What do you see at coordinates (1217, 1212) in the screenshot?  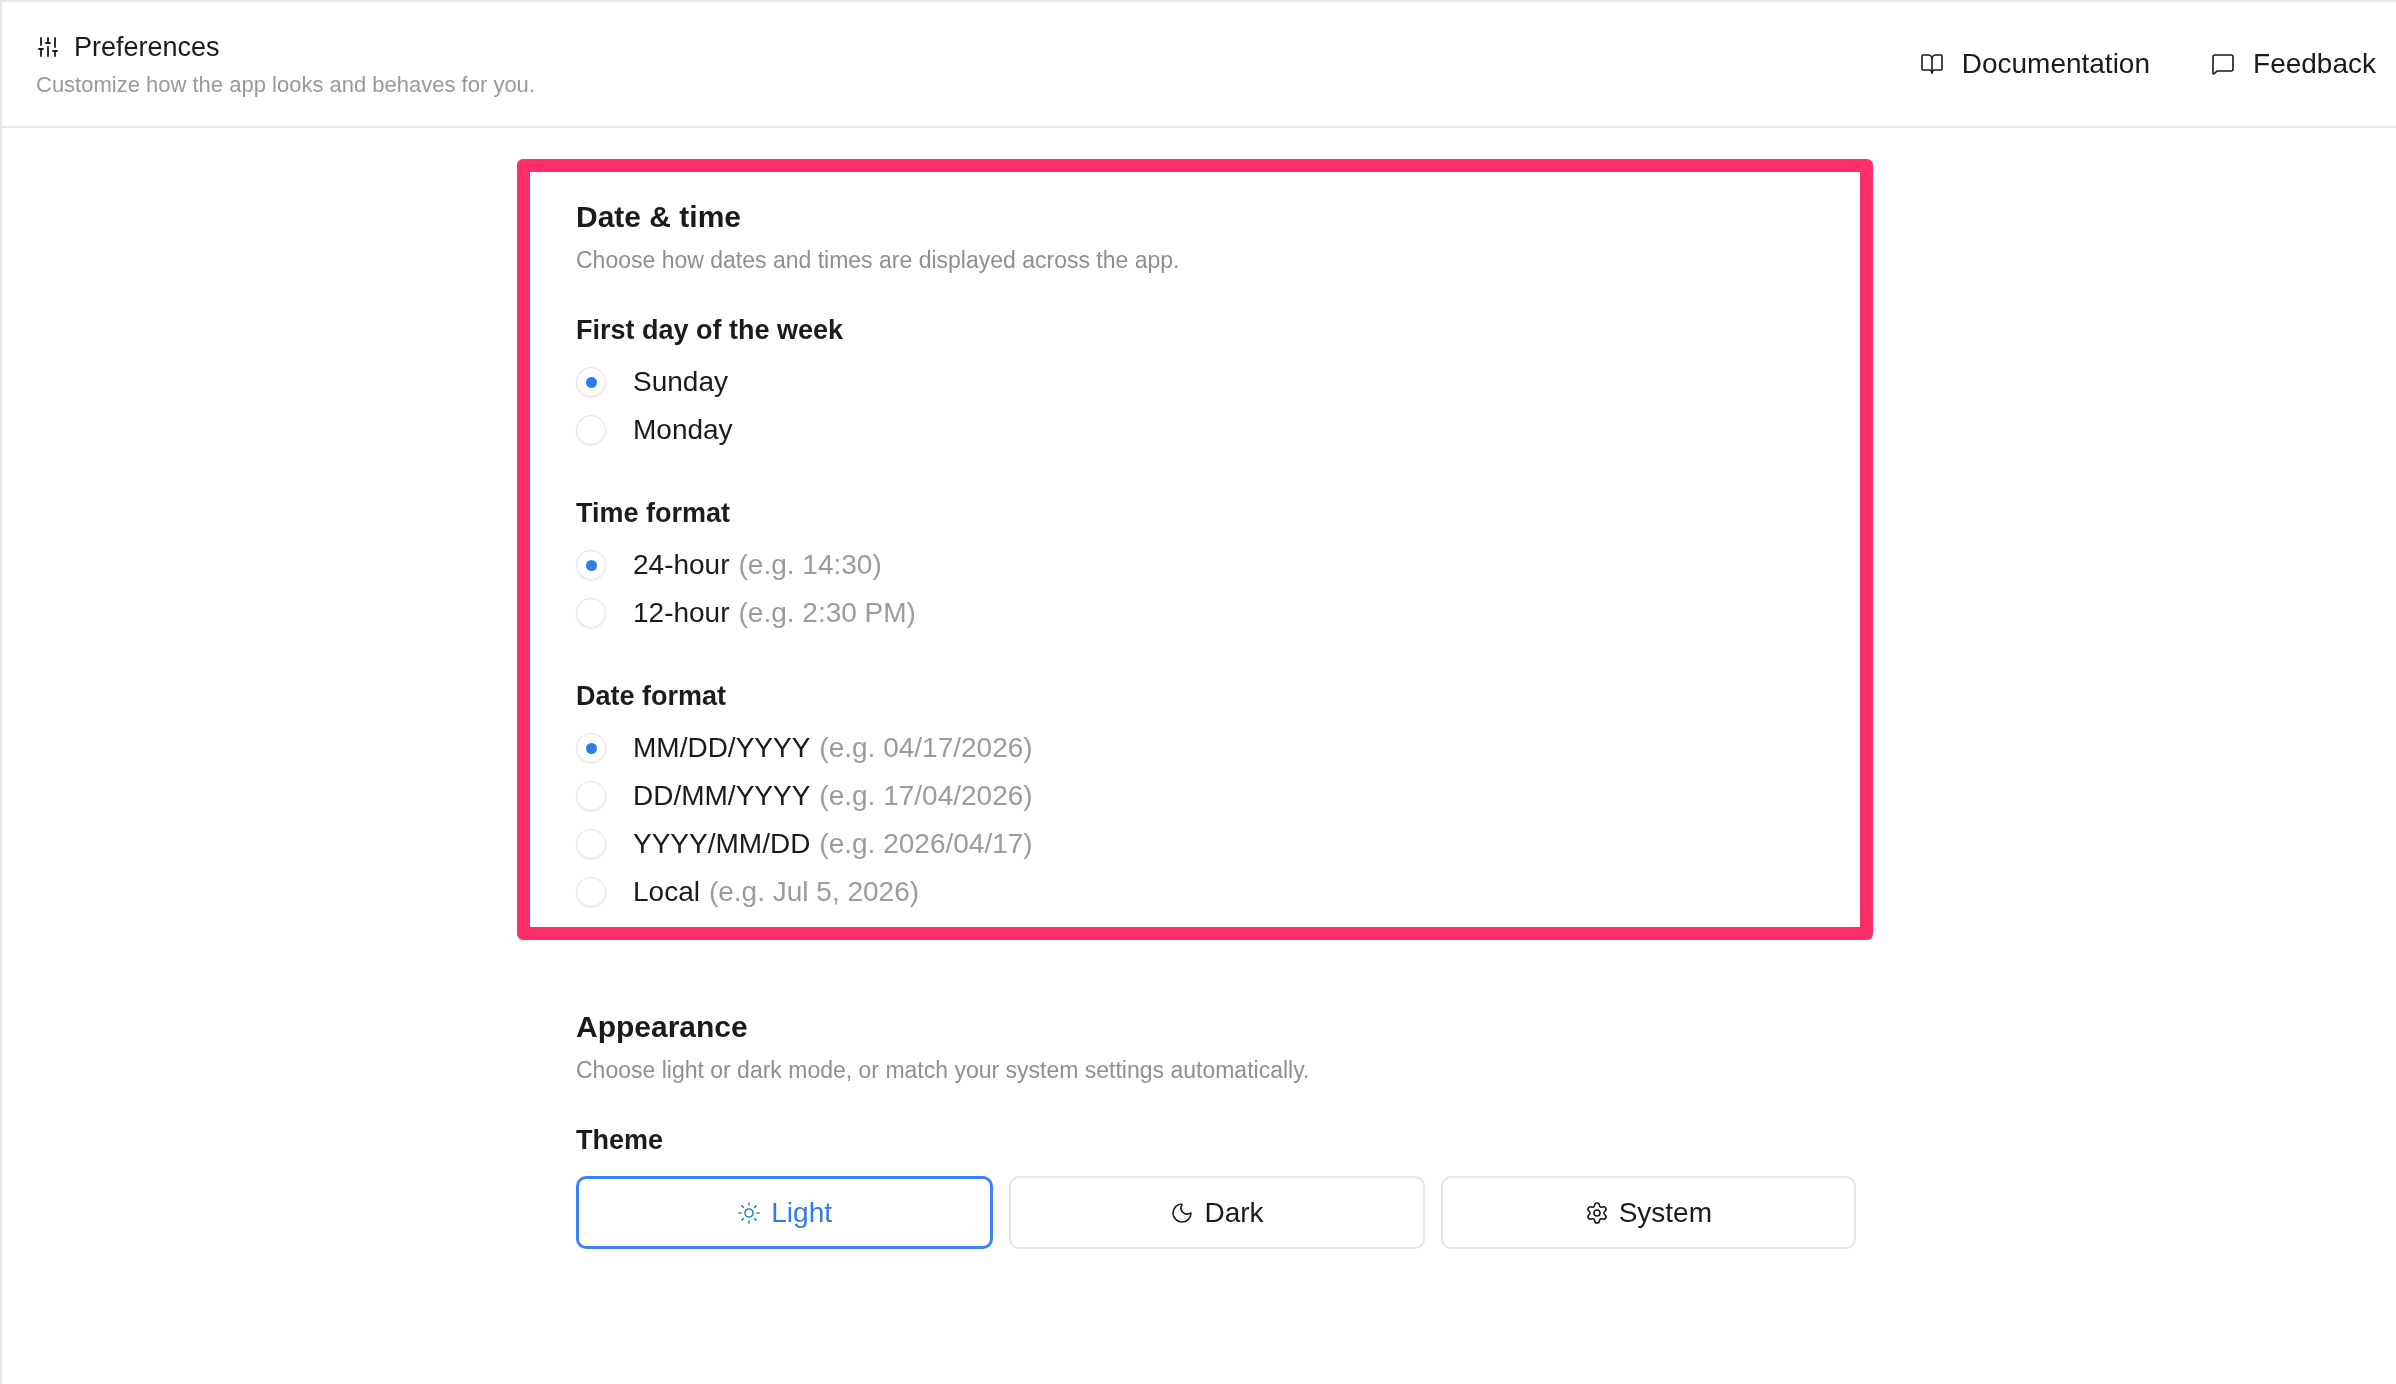 I see `theme-option-button: Dark` at bounding box center [1217, 1212].